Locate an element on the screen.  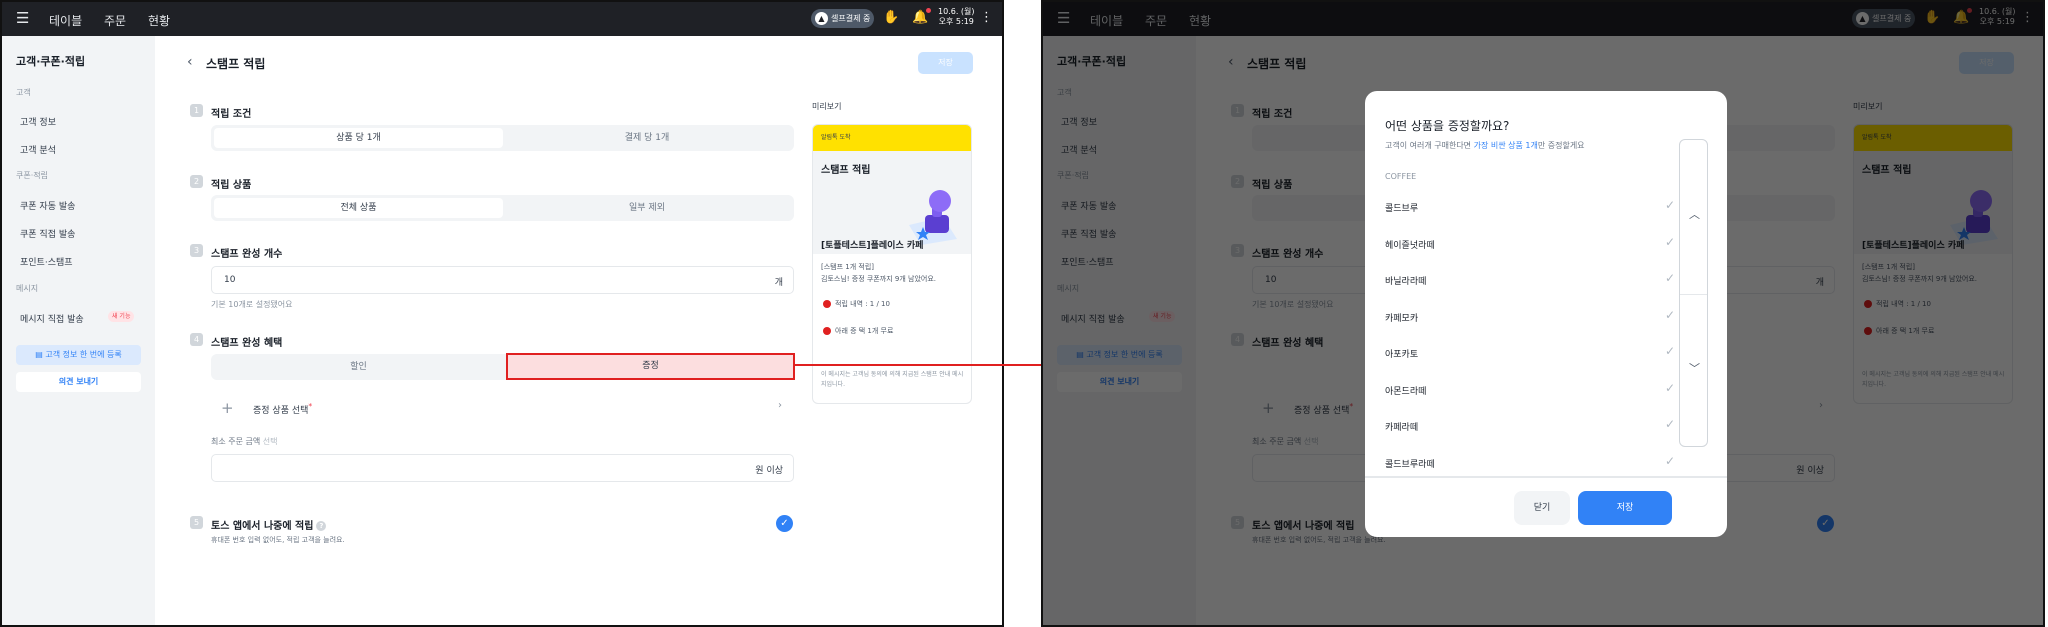
preview-label: 미리보기 is located at coordinates (827, 106).